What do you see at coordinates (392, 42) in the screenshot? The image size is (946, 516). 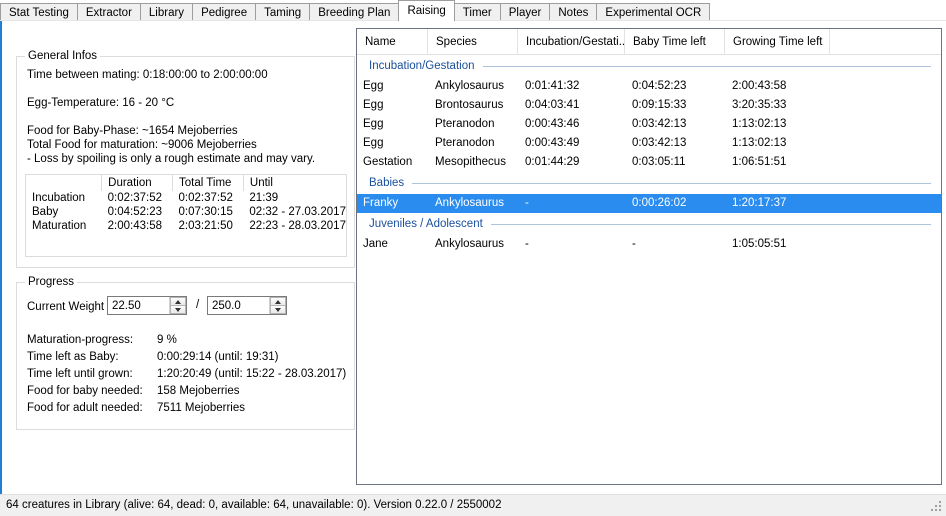 I see `column-header-name: Name` at bounding box center [392, 42].